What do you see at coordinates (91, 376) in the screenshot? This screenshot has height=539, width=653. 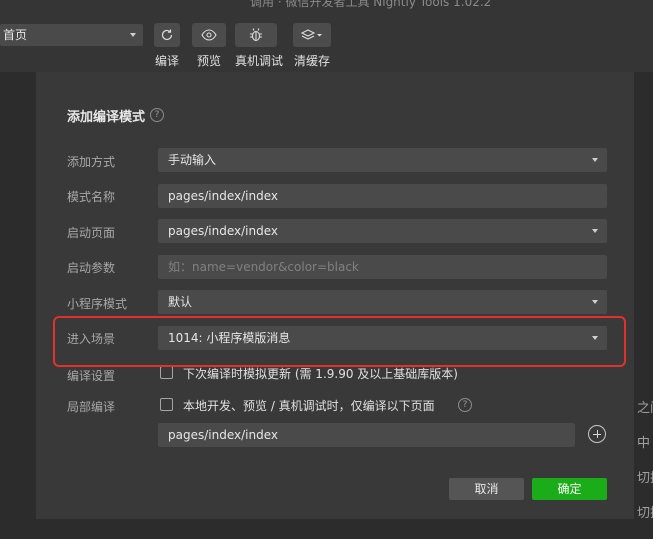 I see `compile-settings-label: 编译设置` at bounding box center [91, 376].